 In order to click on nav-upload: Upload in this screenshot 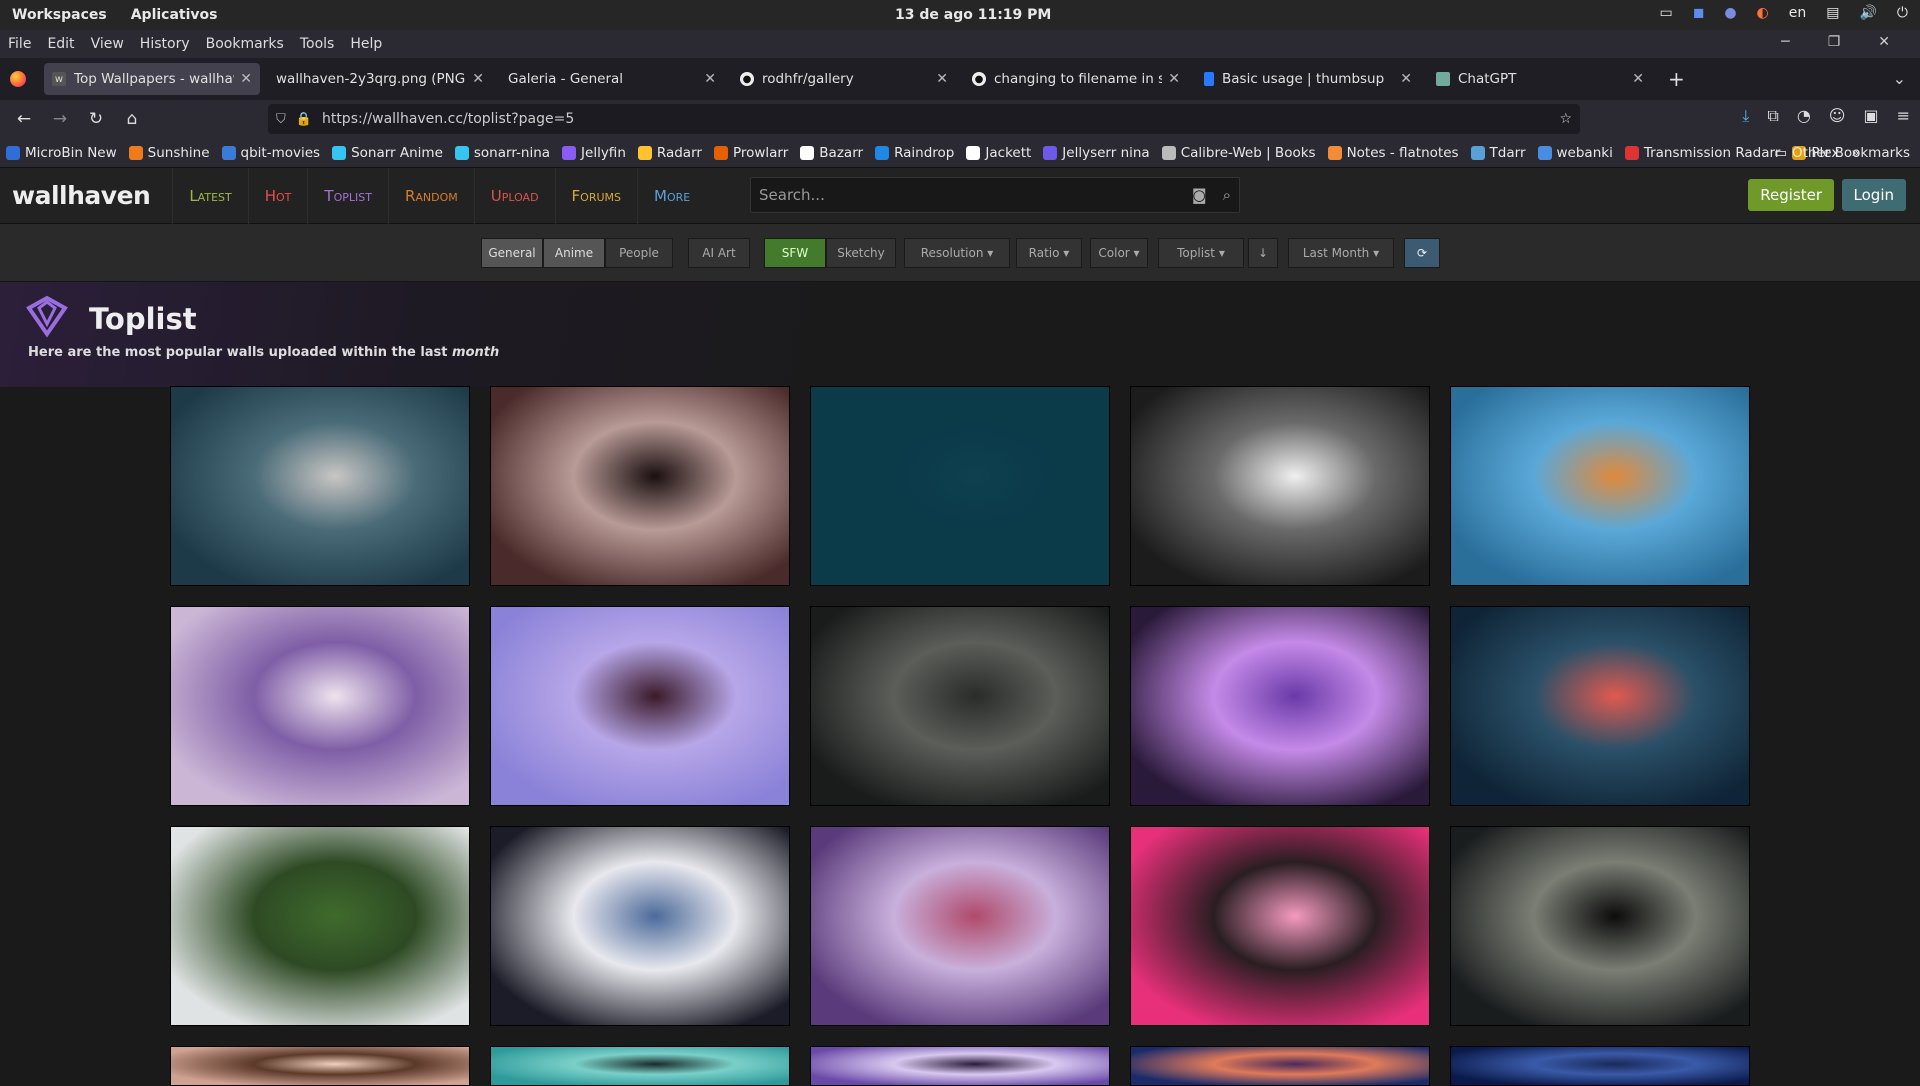, I will do `click(514, 195)`.